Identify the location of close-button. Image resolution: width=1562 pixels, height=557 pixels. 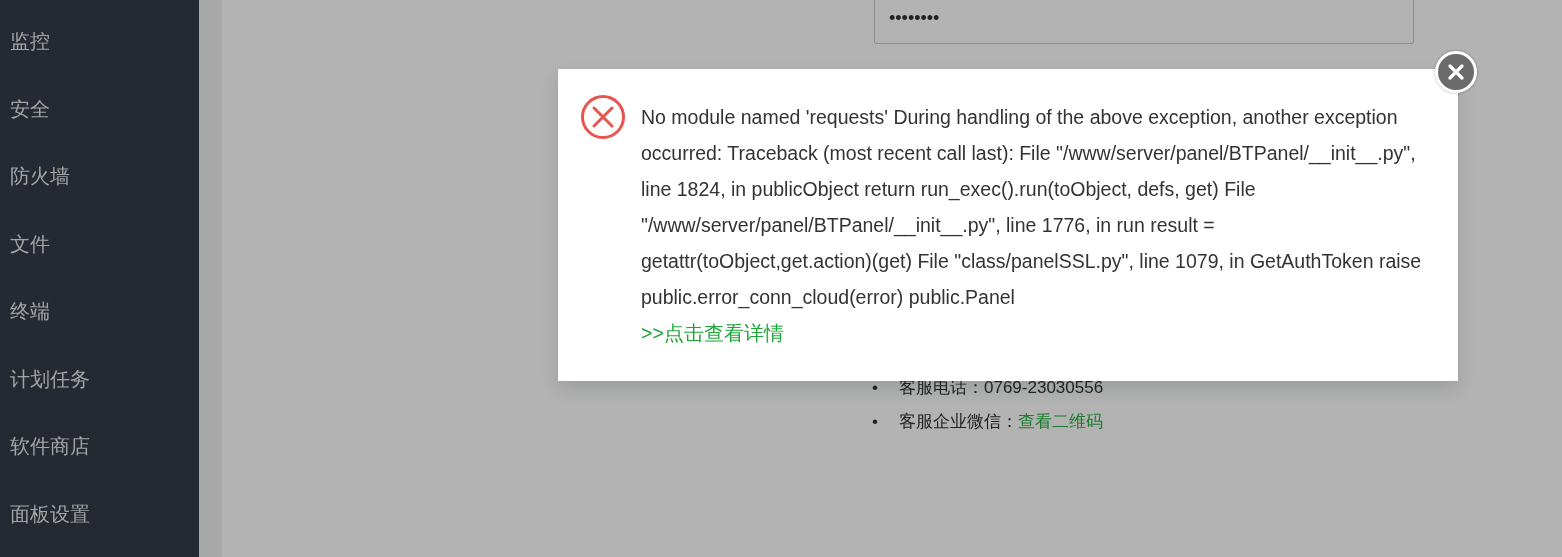
(1456, 72).